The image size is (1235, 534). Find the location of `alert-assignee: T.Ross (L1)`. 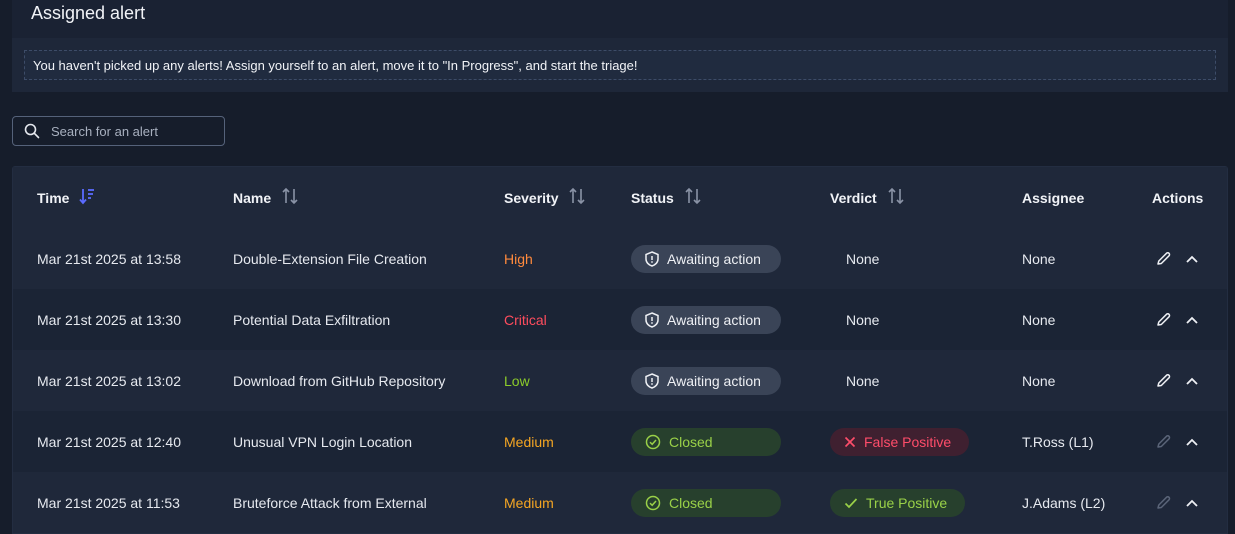

alert-assignee: T.Ross (L1) is located at coordinates (1058, 441).